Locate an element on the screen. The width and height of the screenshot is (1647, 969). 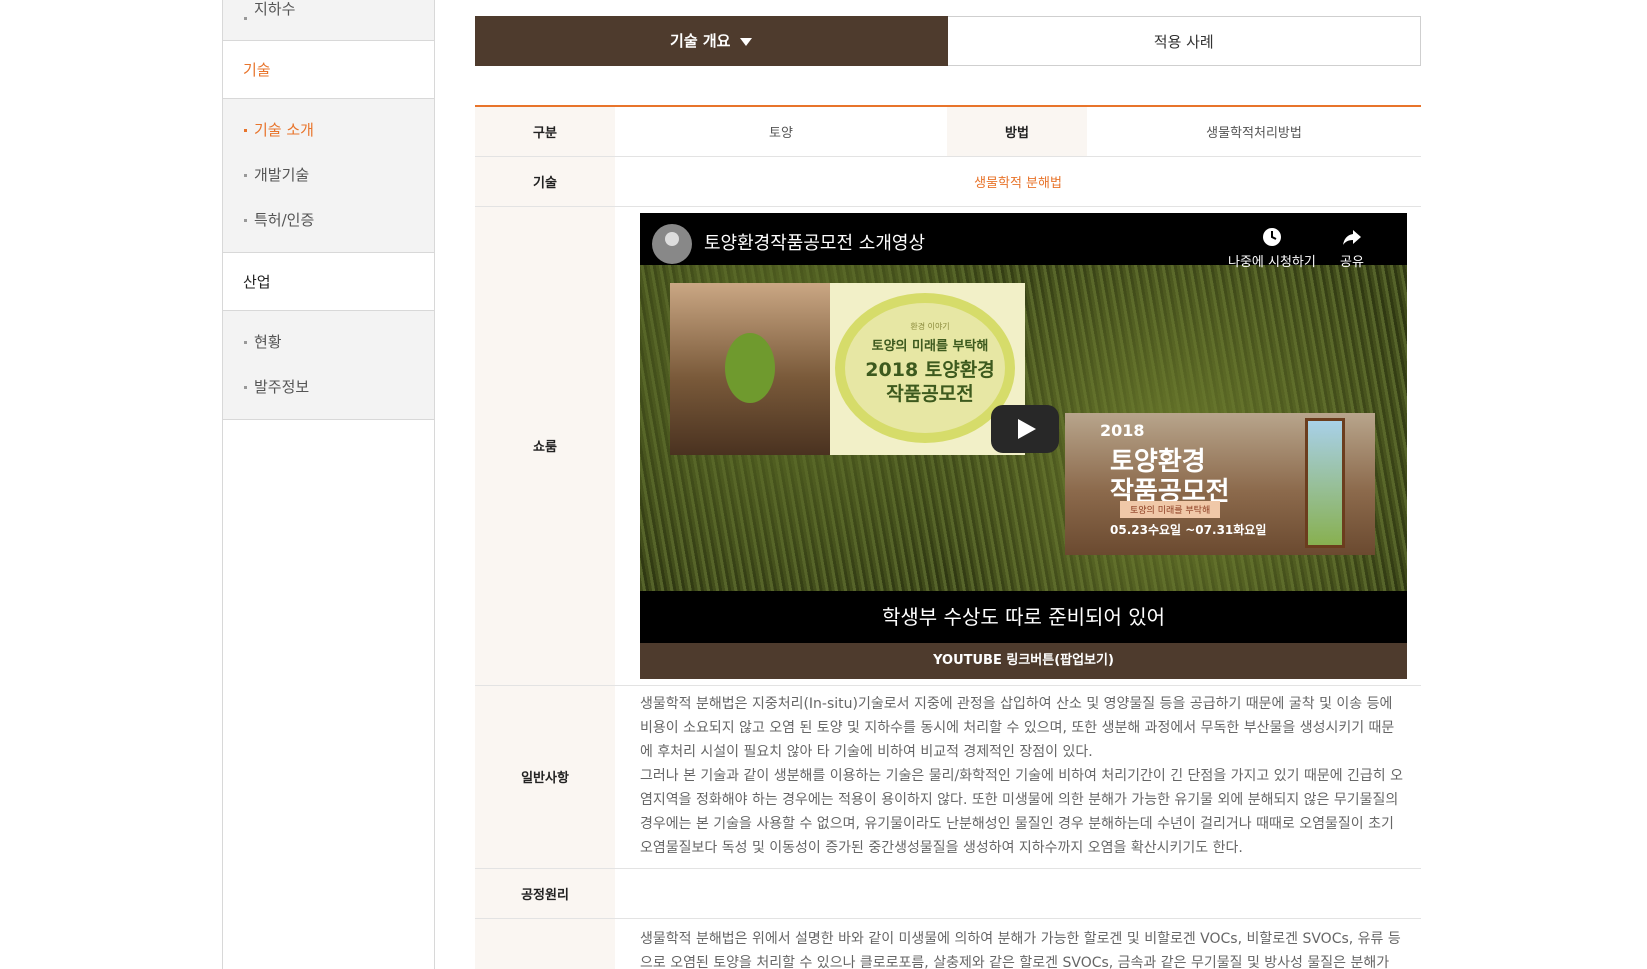
video-top-bar: 토양환경작품공모전 소개영상 나중에 시청하기 공유 is located at coordinates (1023, 241).